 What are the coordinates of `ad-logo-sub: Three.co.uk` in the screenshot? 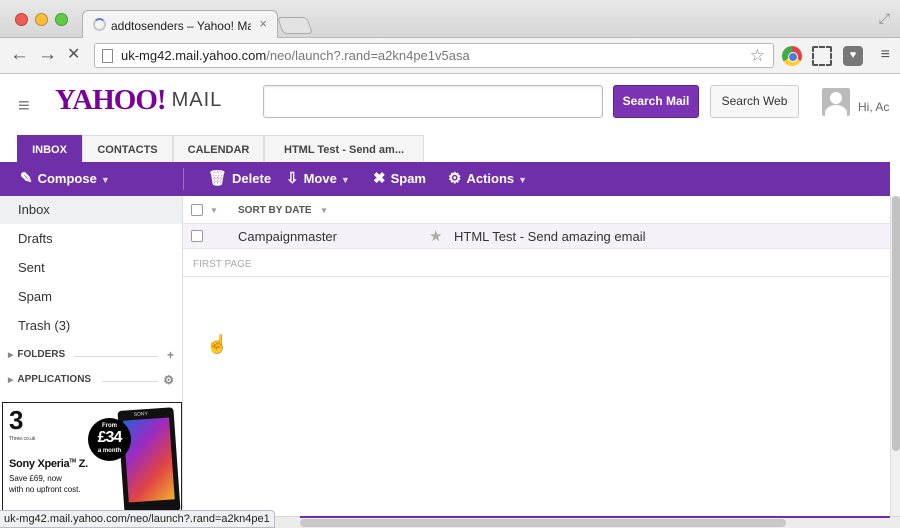 It's located at (22, 439).